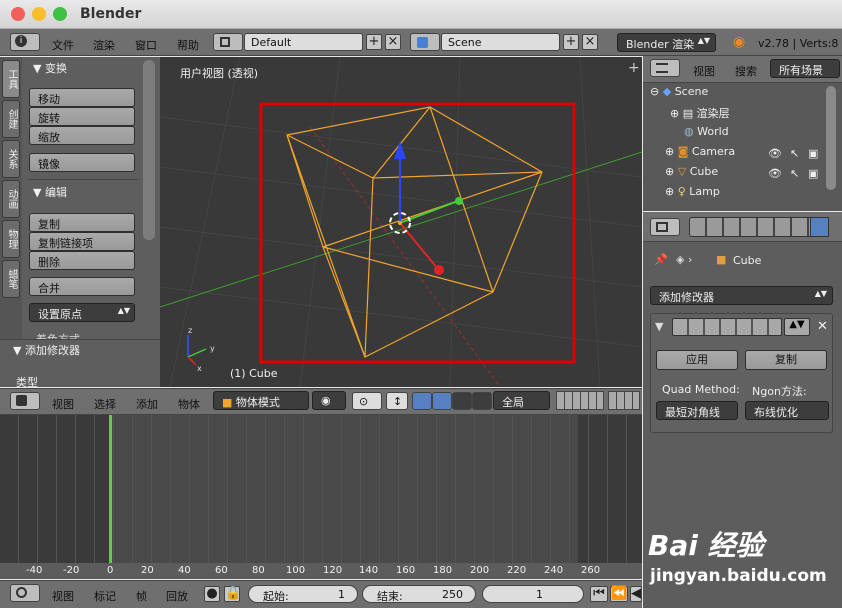 Image resolution: width=842 pixels, height=608 pixels. What do you see at coordinates (706, 134) in the screenshot?
I see `outliner-item-world: ◍ World` at bounding box center [706, 134].